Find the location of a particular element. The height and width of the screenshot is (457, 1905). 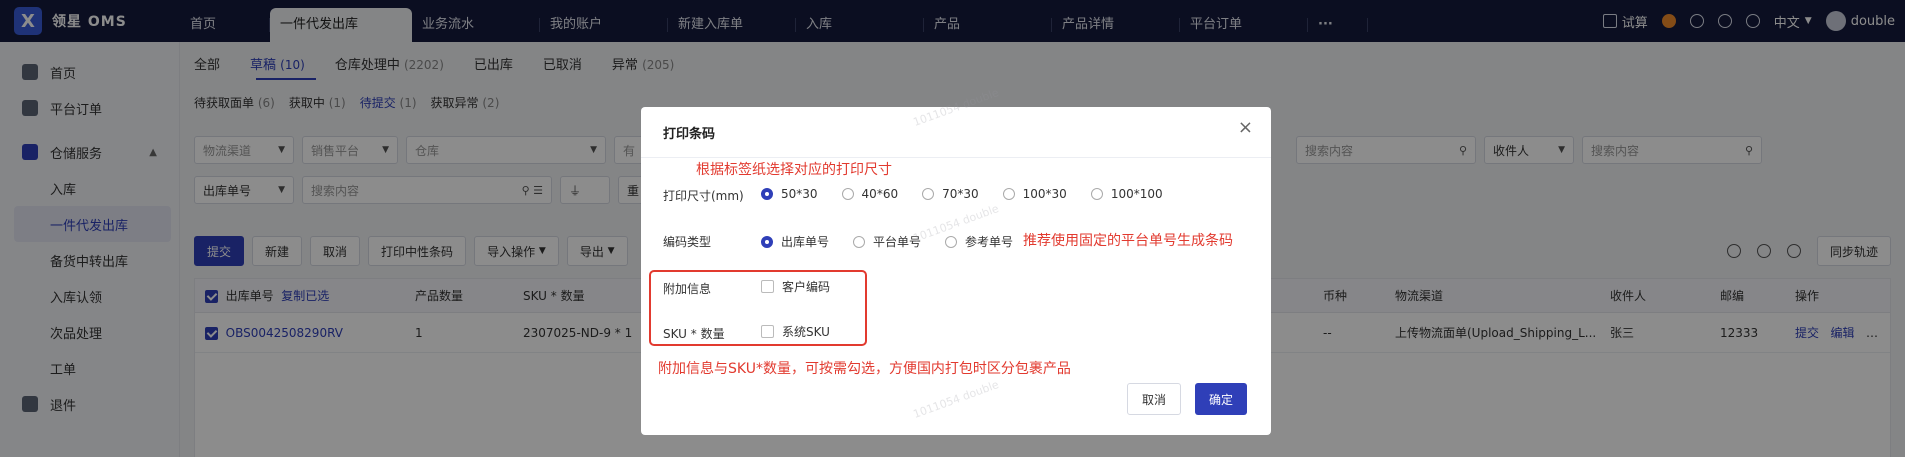

code-type-radio-group: 出库单号 平台单号 参考单号 is located at coordinates (887, 241).